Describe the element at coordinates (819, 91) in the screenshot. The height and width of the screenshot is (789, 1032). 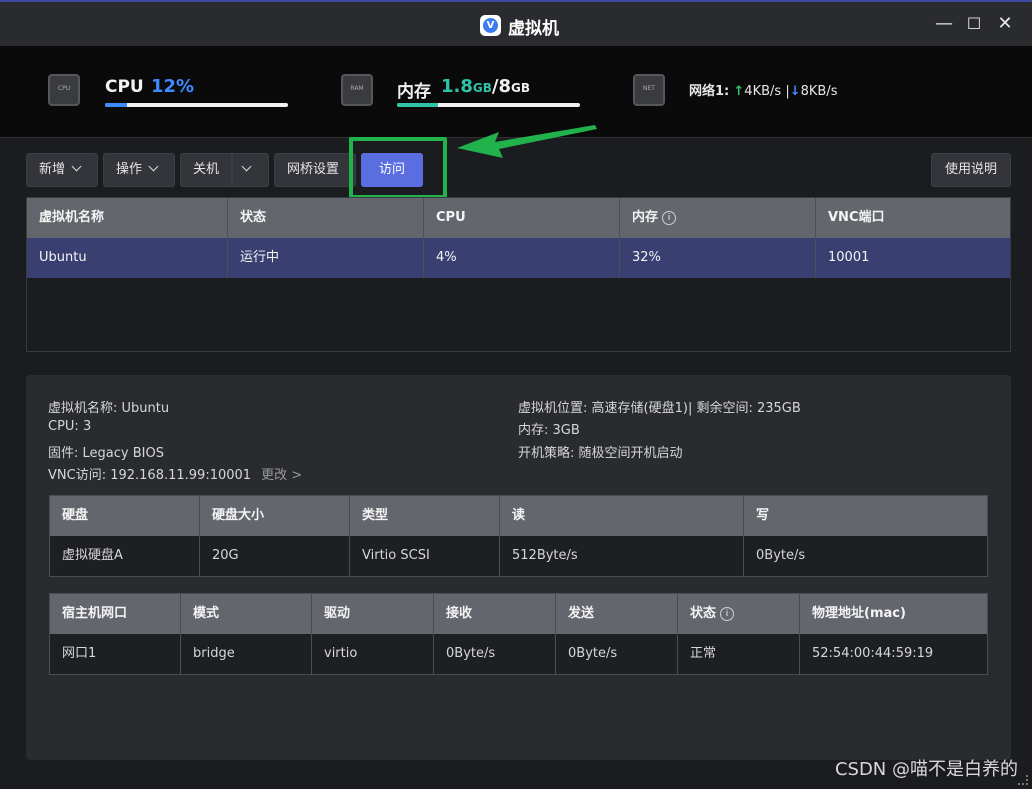
I see `download-speed: 8KB/s` at that location.